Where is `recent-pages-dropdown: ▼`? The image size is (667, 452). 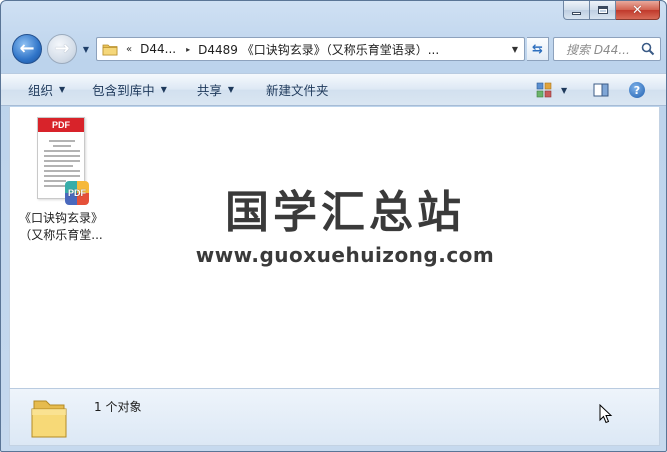
recent-pages-dropdown: ▼ is located at coordinates (86, 49).